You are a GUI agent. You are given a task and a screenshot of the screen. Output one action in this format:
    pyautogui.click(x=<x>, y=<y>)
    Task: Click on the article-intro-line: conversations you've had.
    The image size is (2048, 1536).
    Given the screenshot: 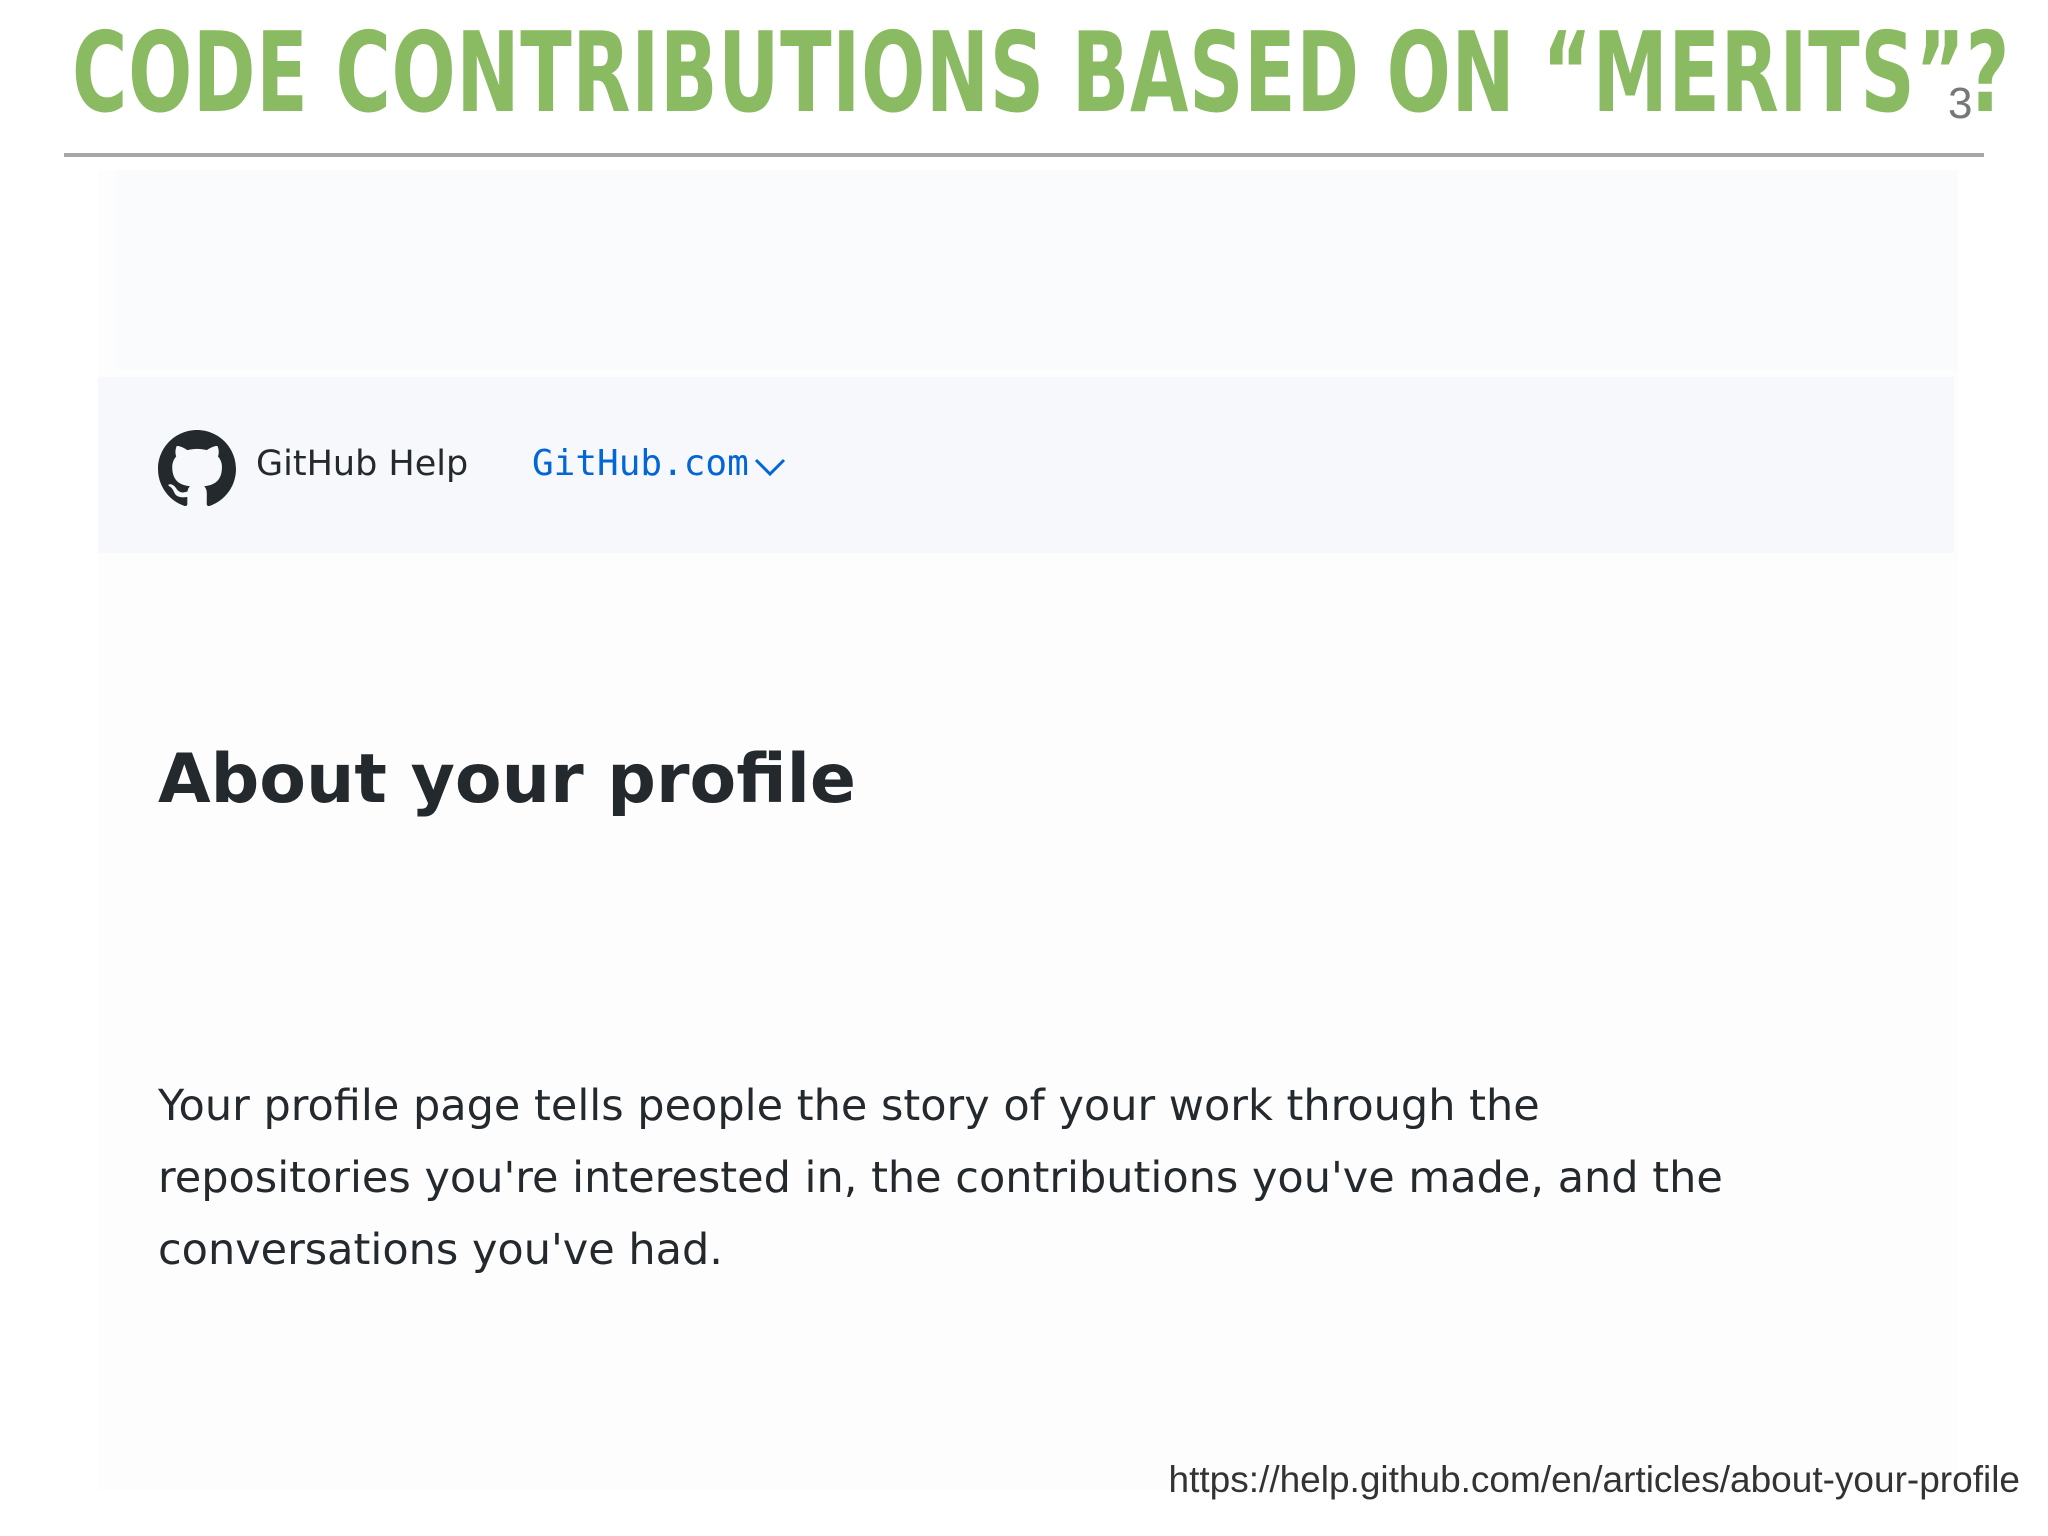 What is the action you would take?
    pyautogui.click(x=440, y=1250)
    